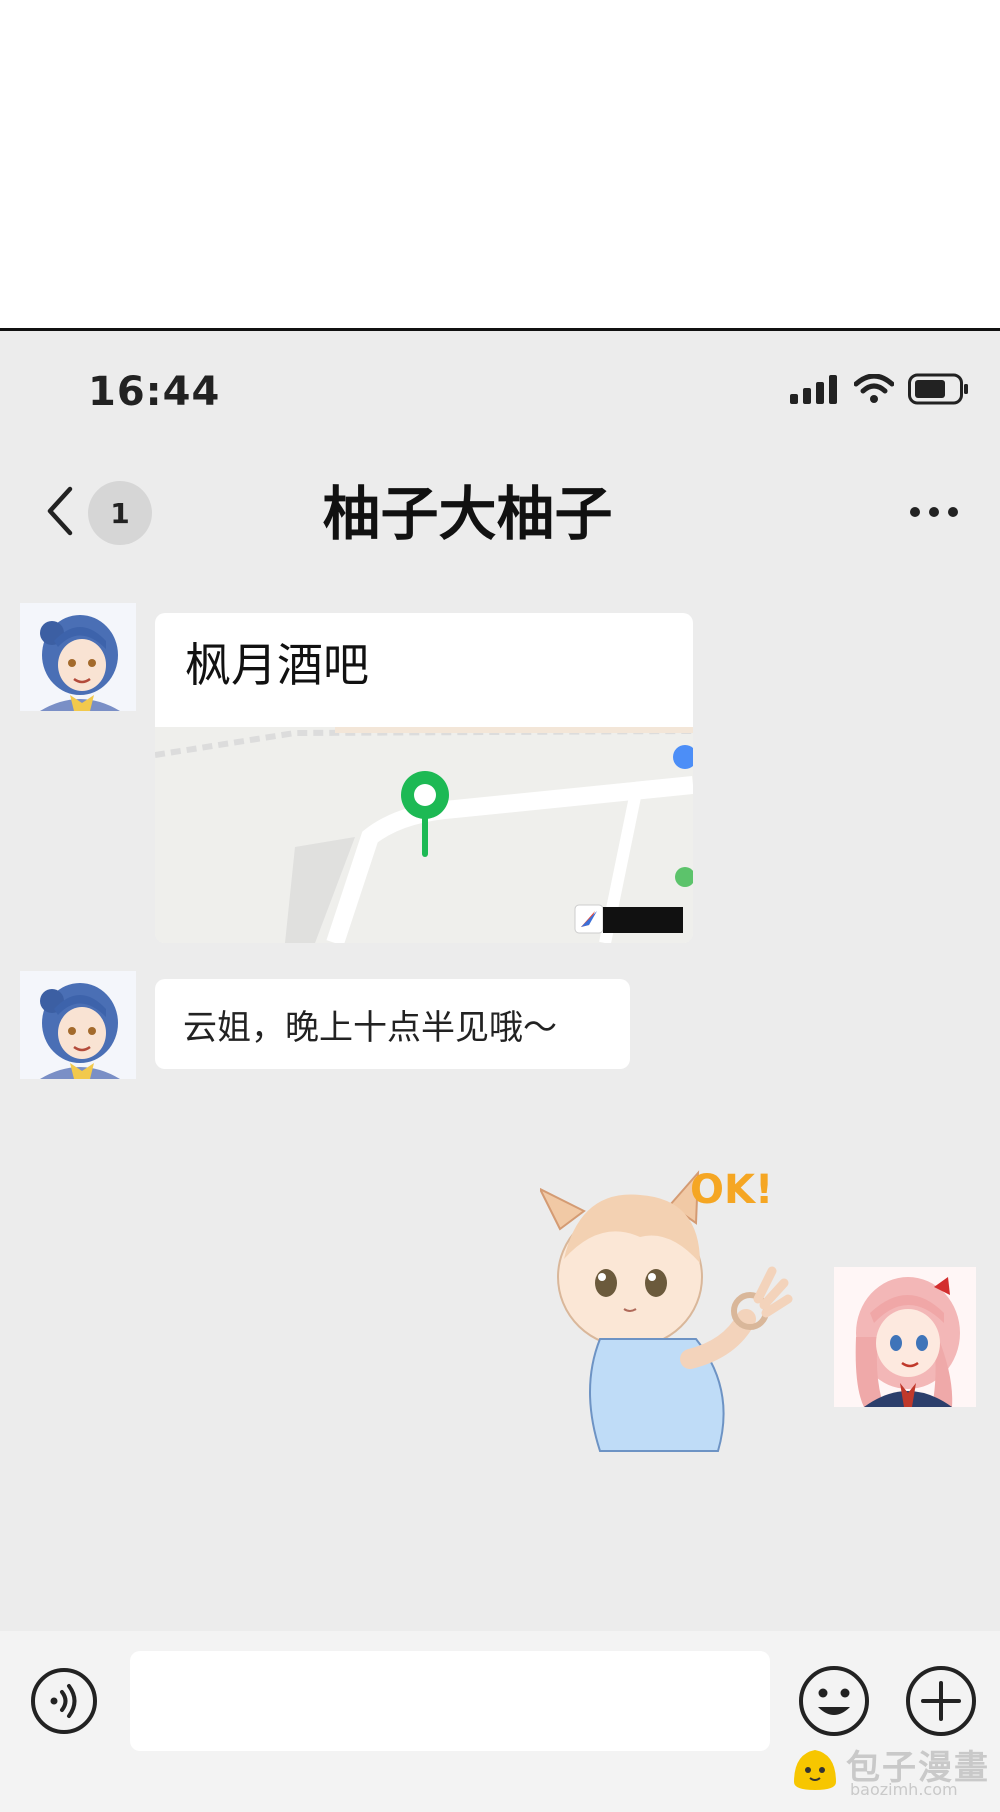  Describe the element at coordinates (813, 389) in the screenshot. I see `signal-icon` at that location.